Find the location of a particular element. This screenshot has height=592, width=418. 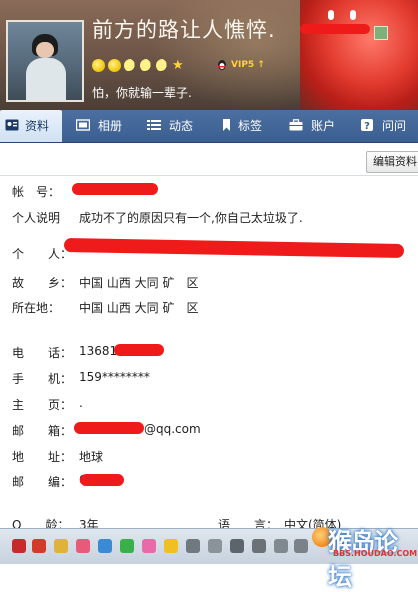

email-label: 邮 箱： is located at coordinates (42, 431).